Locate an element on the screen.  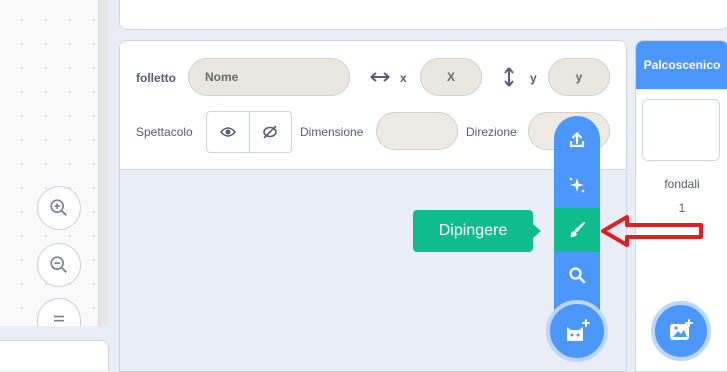
hide-button is located at coordinates (270, 132).